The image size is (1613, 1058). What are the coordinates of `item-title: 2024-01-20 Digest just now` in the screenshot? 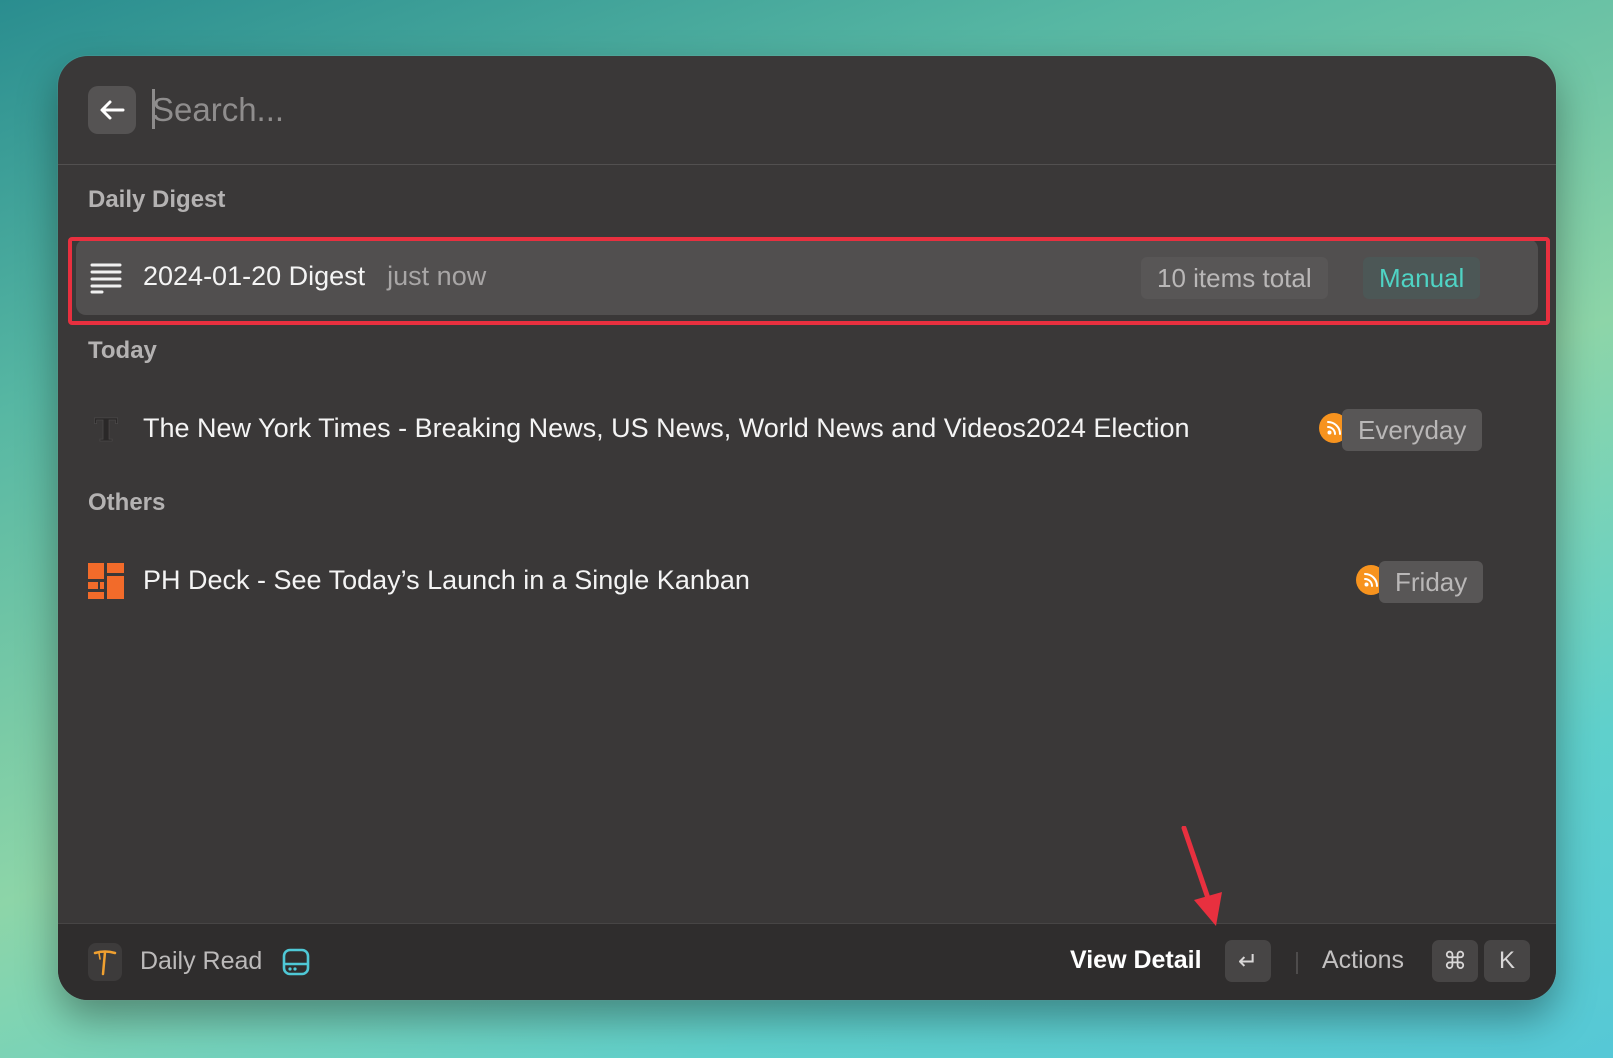 It's located at (314, 276).